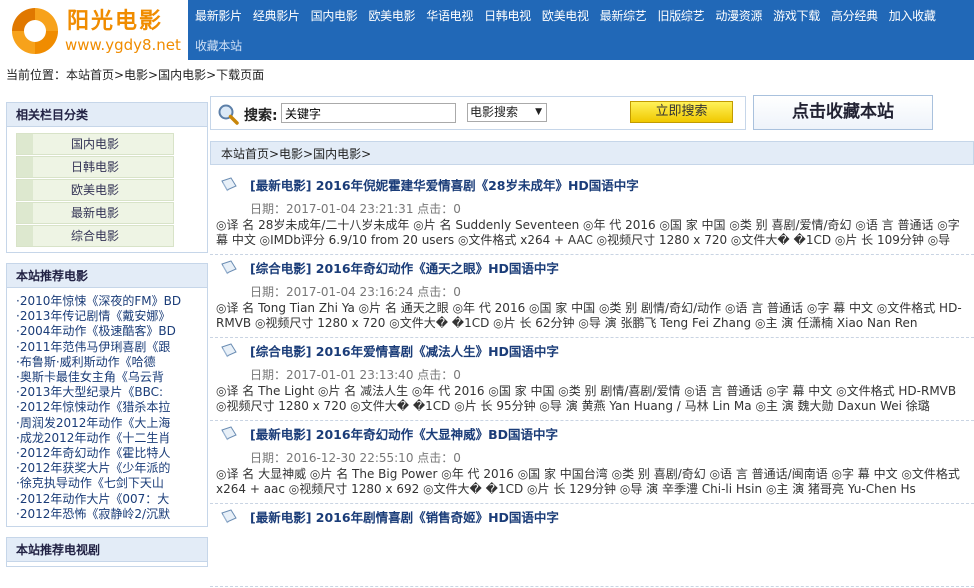  Describe the element at coordinates (494, 112) in the screenshot. I see `search-type-value: 电影搜索` at that location.